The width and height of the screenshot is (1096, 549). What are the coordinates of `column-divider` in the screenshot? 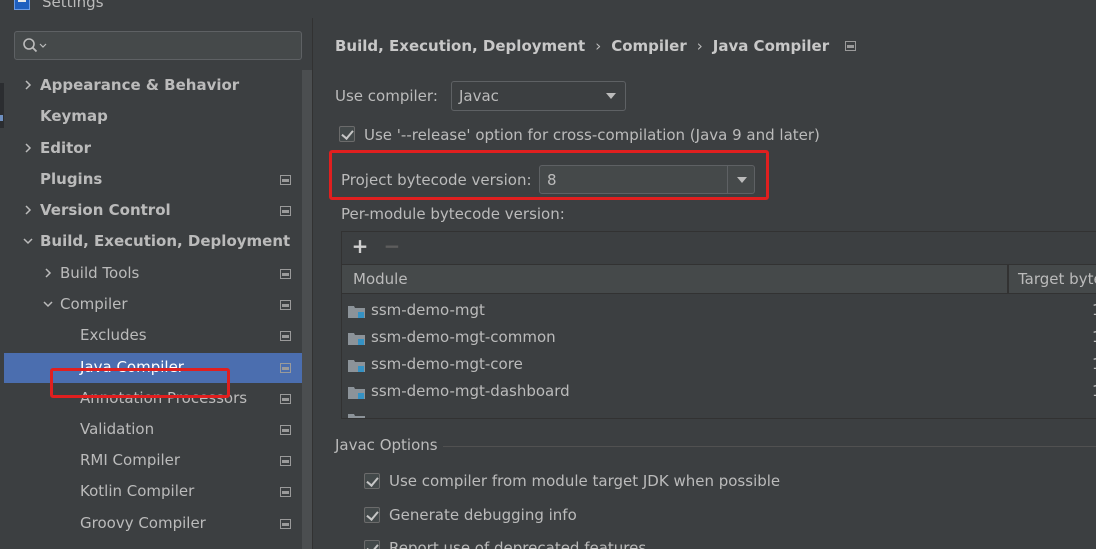 It's located at (1008, 280).